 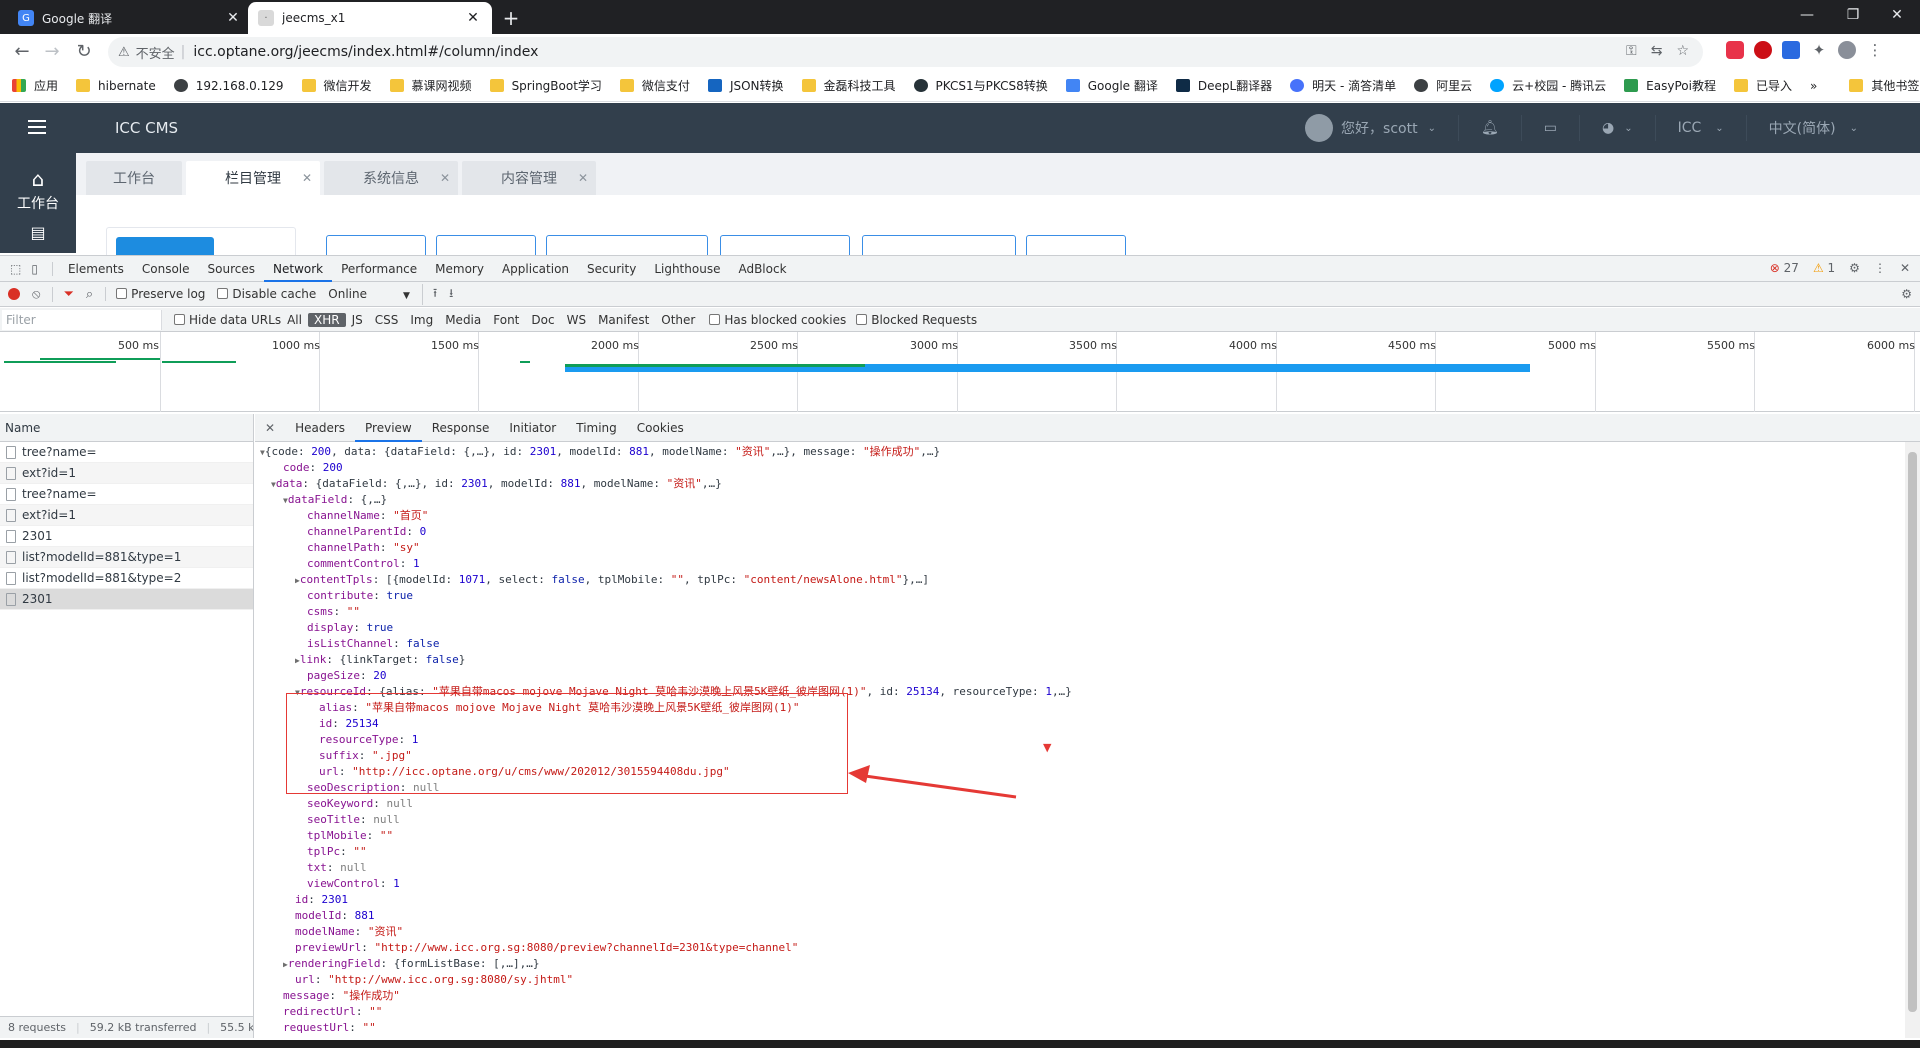 I want to click on key-icon: ⚿, so click(x=1631, y=51).